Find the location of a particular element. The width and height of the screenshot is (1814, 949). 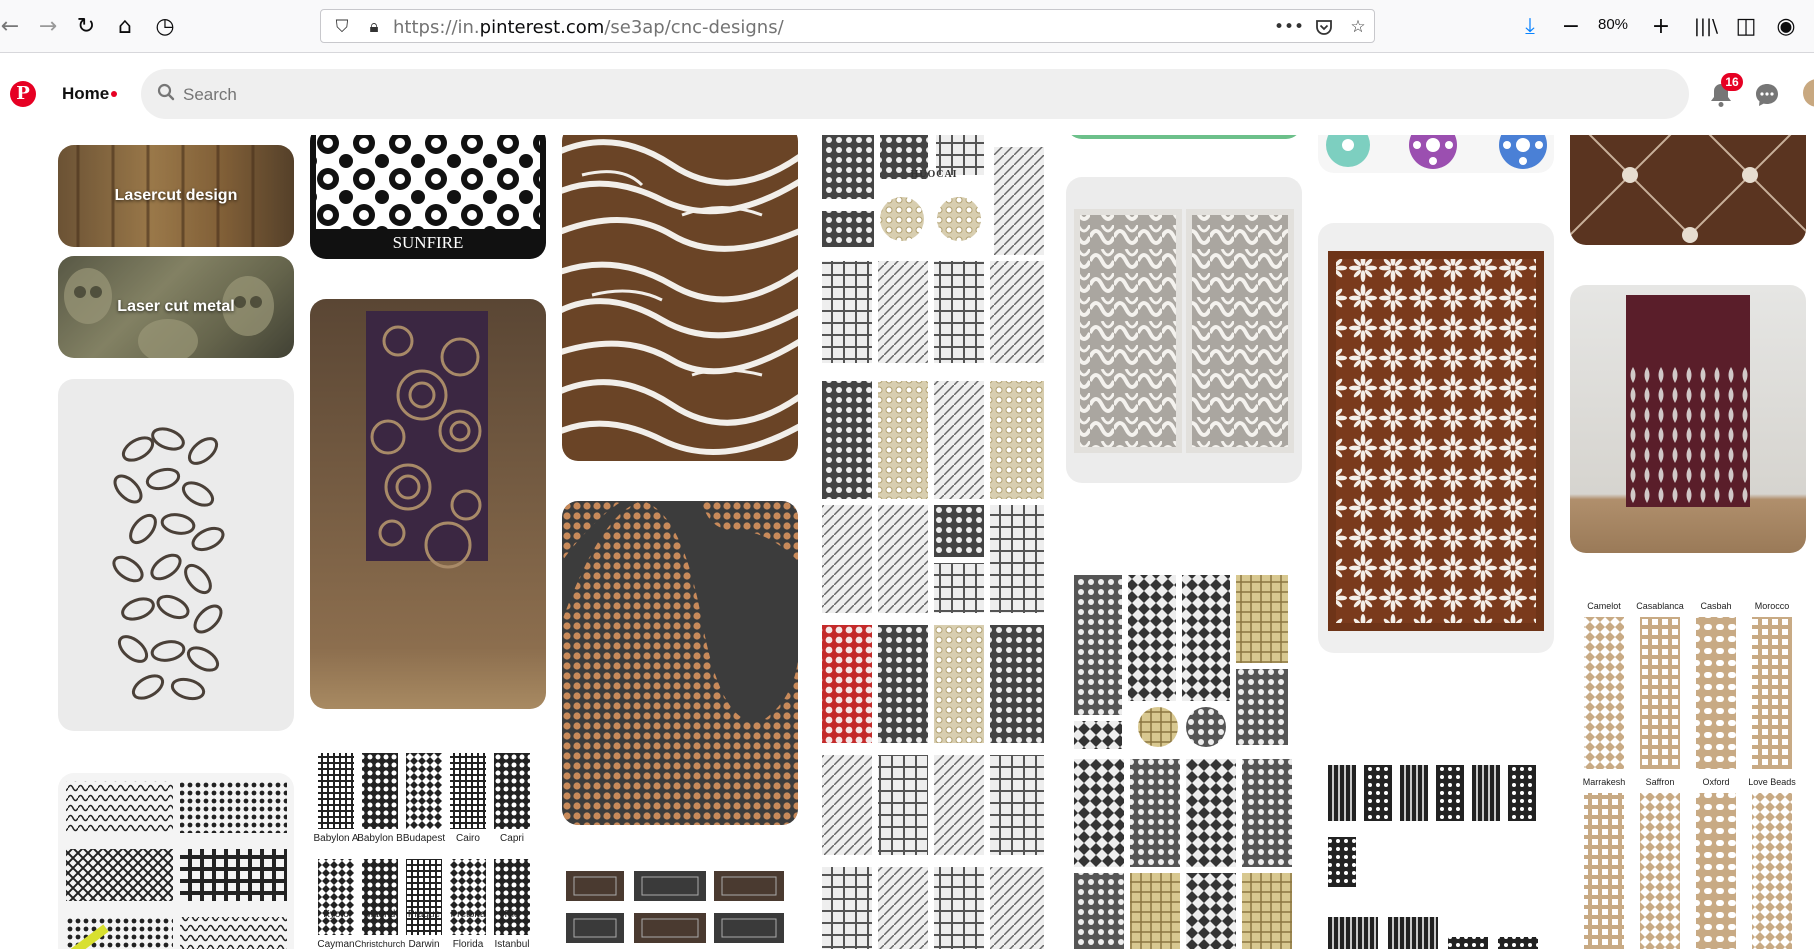

zoom-in-icon: + is located at coordinates (1661, 26).